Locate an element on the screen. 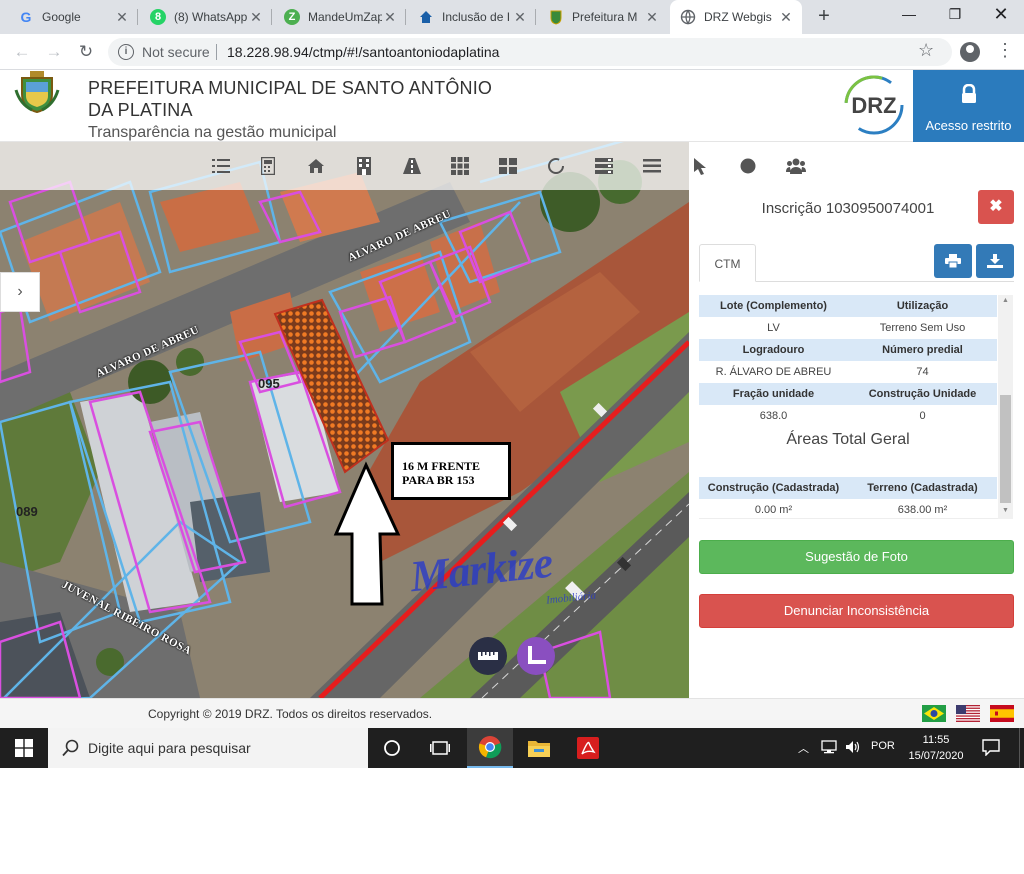 The height and width of the screenshot is (874, 1024). measure-distance-button is located at coordinates (488, 656).